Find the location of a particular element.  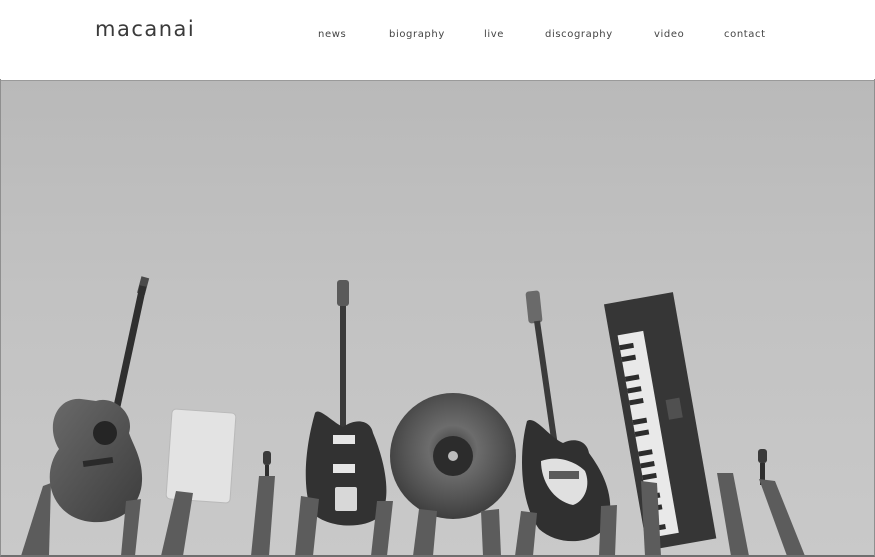

electric-guitar is located at coordinates (346, 403).